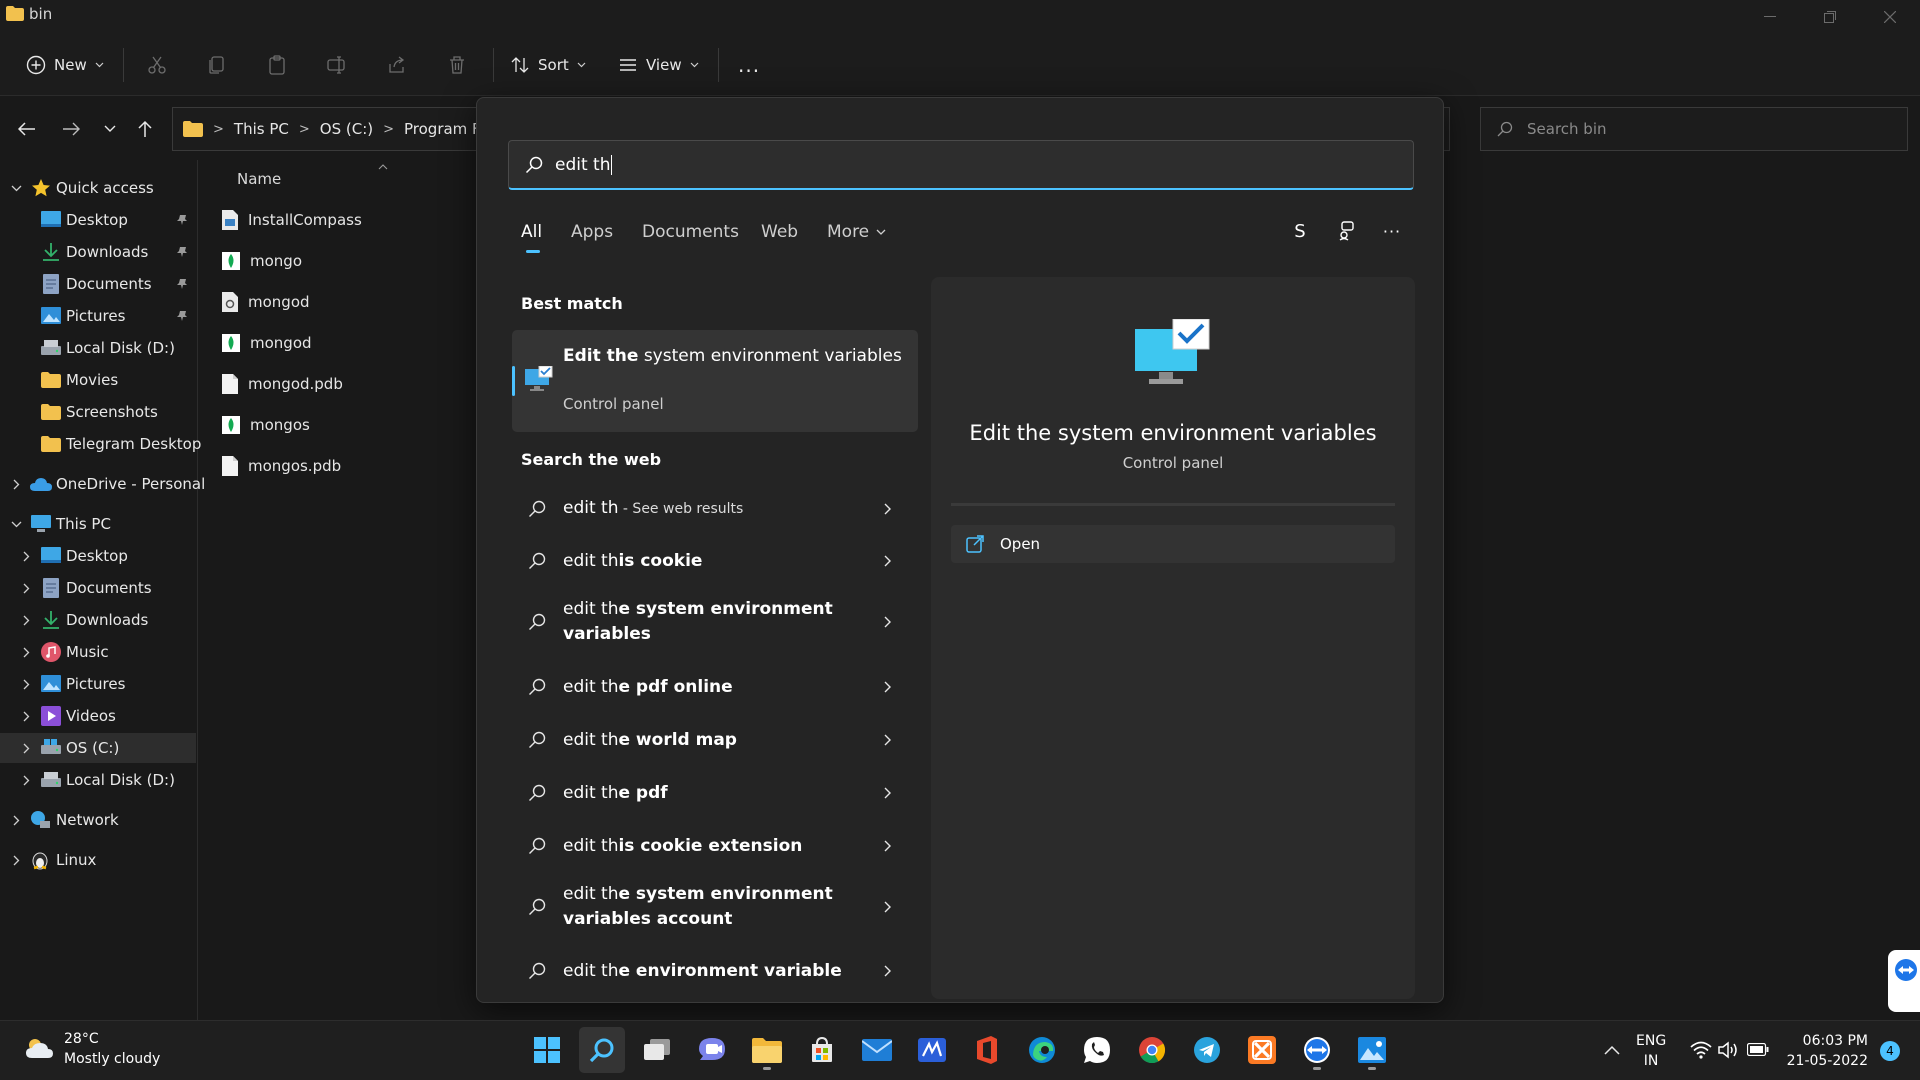 The image size is (1920, 1080). What do you see at coordinates (856, 232) in the screenshot?
I see `tab-more: More` at bounding box center [856, 232].